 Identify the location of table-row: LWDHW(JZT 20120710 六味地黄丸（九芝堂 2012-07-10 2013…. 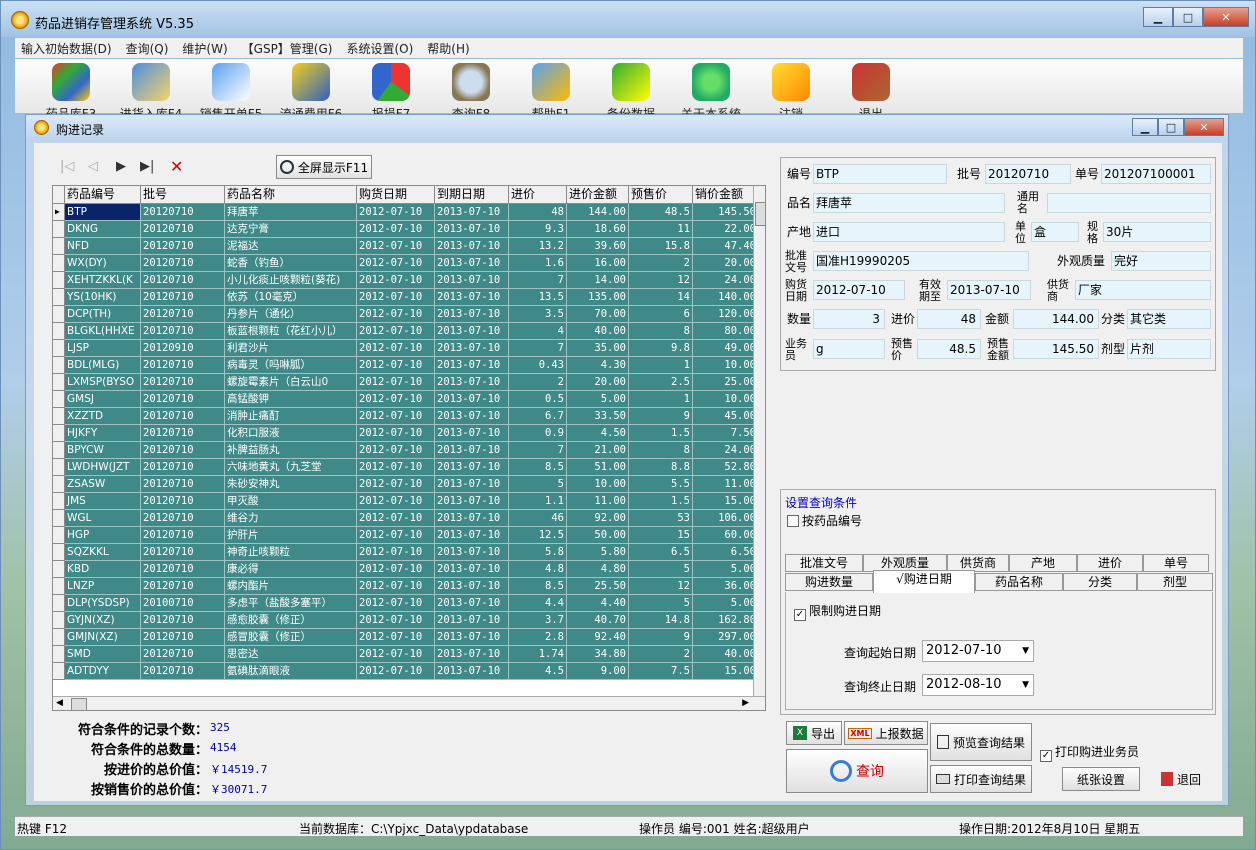
(406, 467).